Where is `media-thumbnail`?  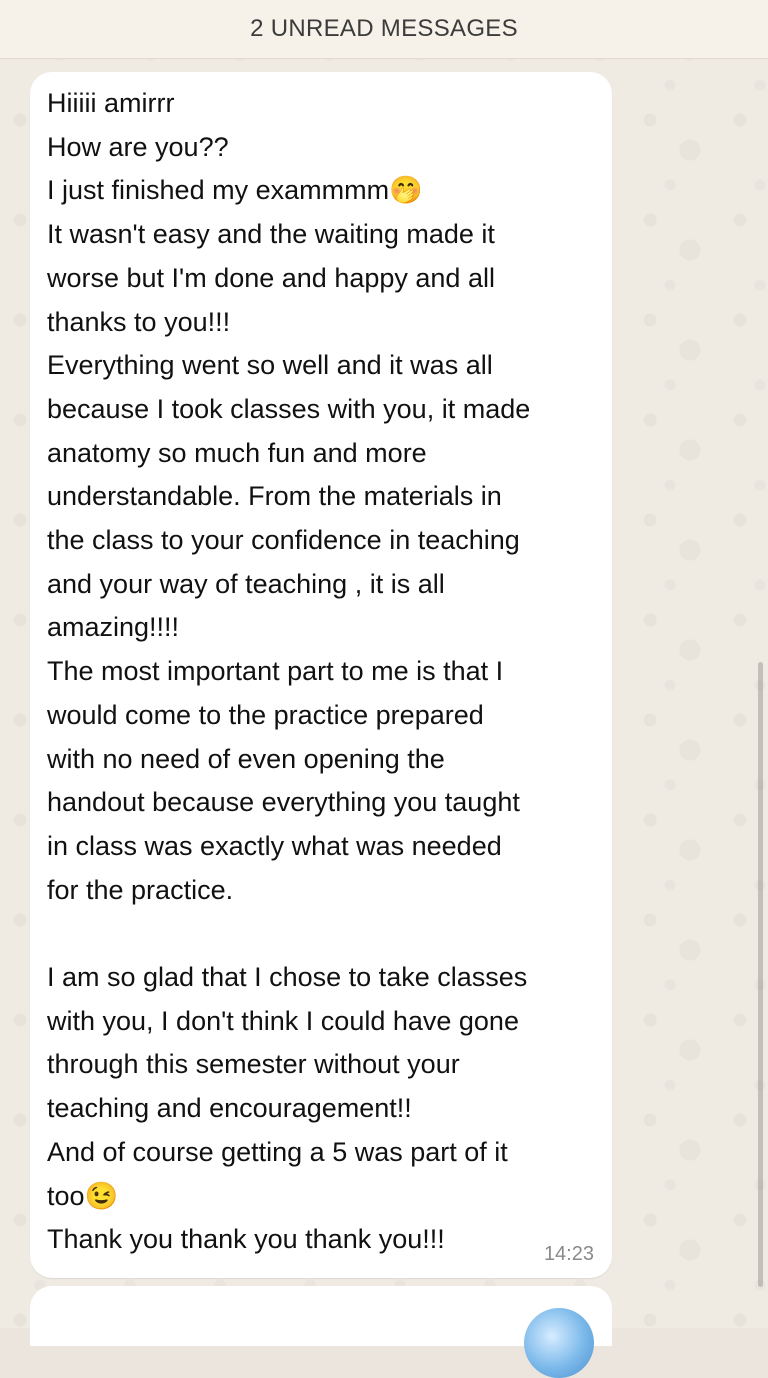
media-thumbnail is located at coordinates (559, 1343).